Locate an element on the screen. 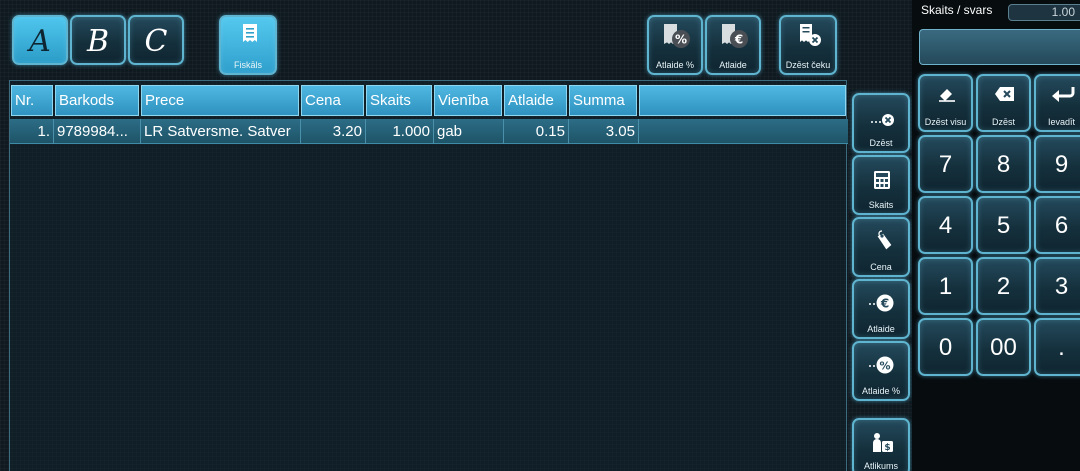 This screenshot has height=471, width=1080. delete-line-button: Dzēst is located at coordinates (881, 123).